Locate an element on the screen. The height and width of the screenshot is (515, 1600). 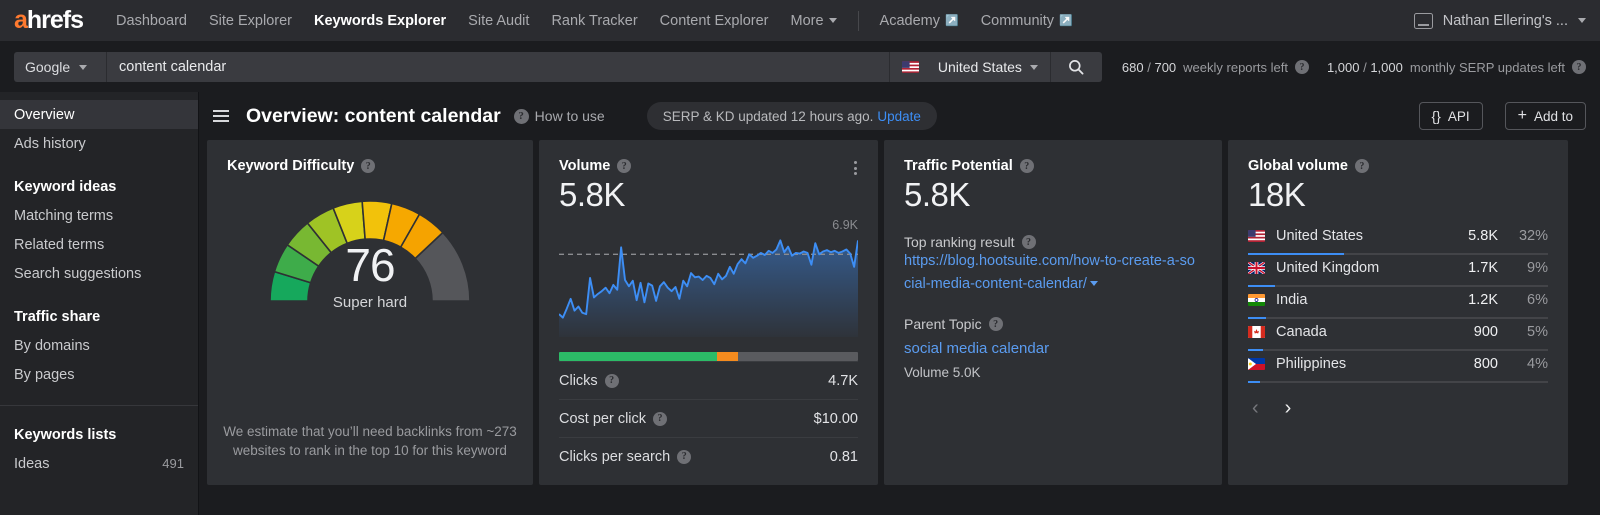
nav-item-community: Community ↗️ is located at coordinates (1027, 21).